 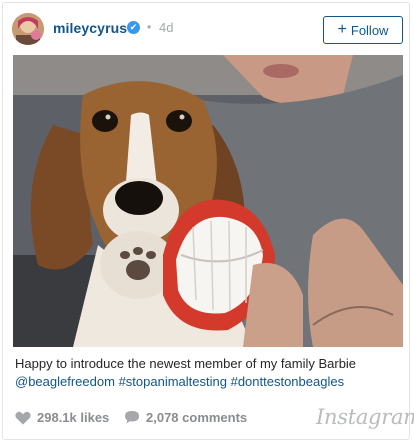 What do you see at coordinates (197, 417) in the screenshot?
I see `comments-count: 2,078 comments` at bounding box center [197, 417].